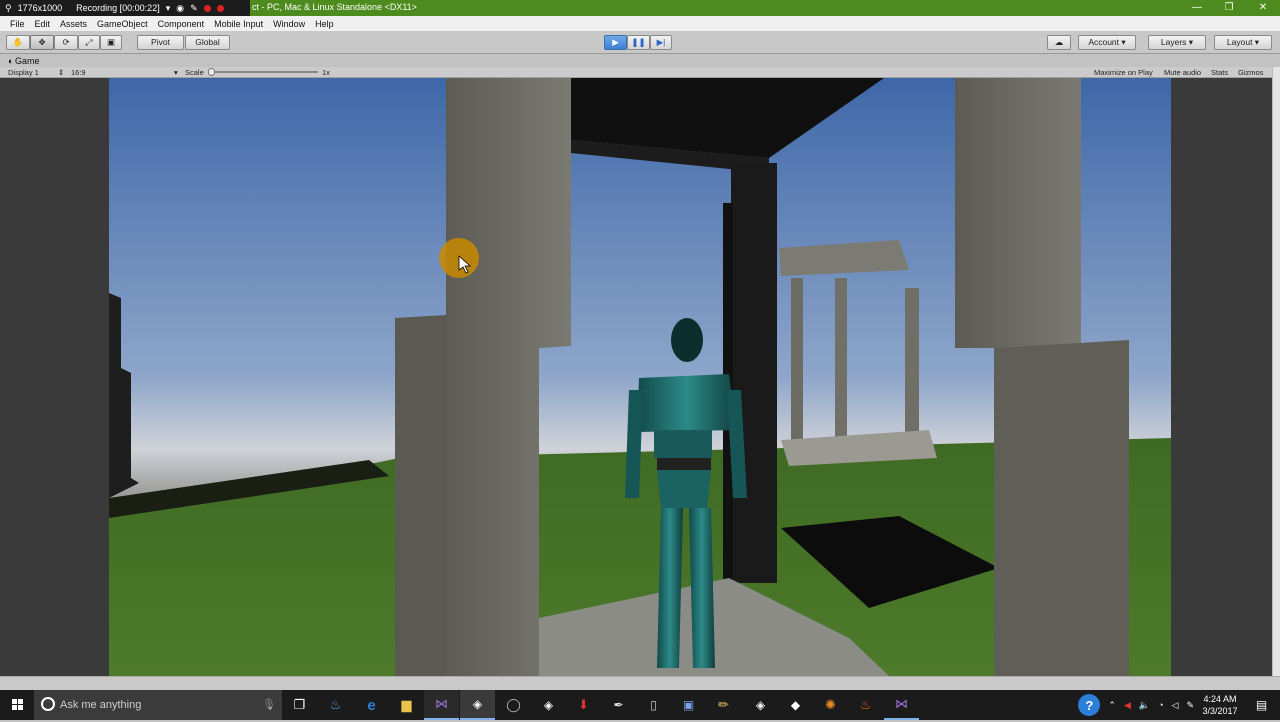 The width and height of the screenshot is (1280, 722). I want to click on document-icon: ▯, so click(653, 705).